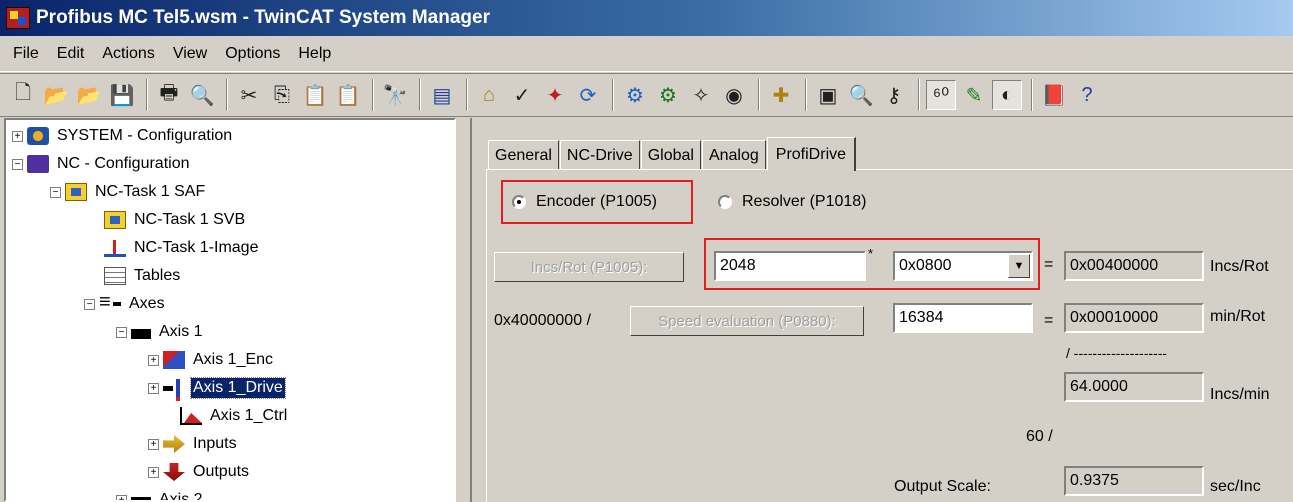  Describe the element at coordinates (1238, 316) in the screenshot. I see `speed-unit-label: min/Rot` at that location.